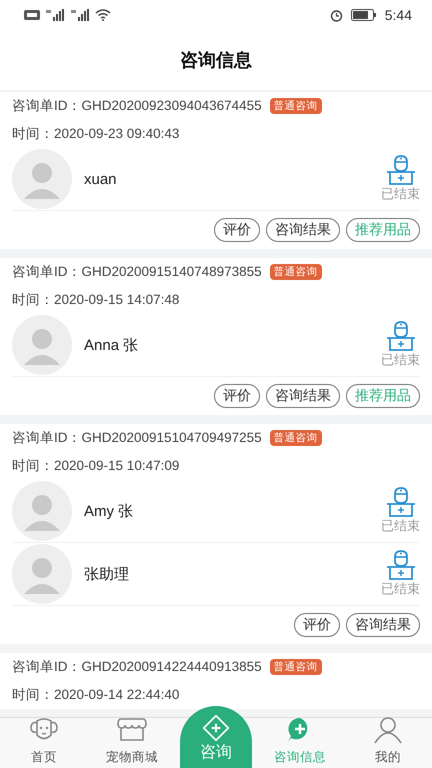 This screenshot has width=432, height=768. Describe the element at coordinates (44, 741) in the screenshot. I see `tab-item: 首页` at that location.